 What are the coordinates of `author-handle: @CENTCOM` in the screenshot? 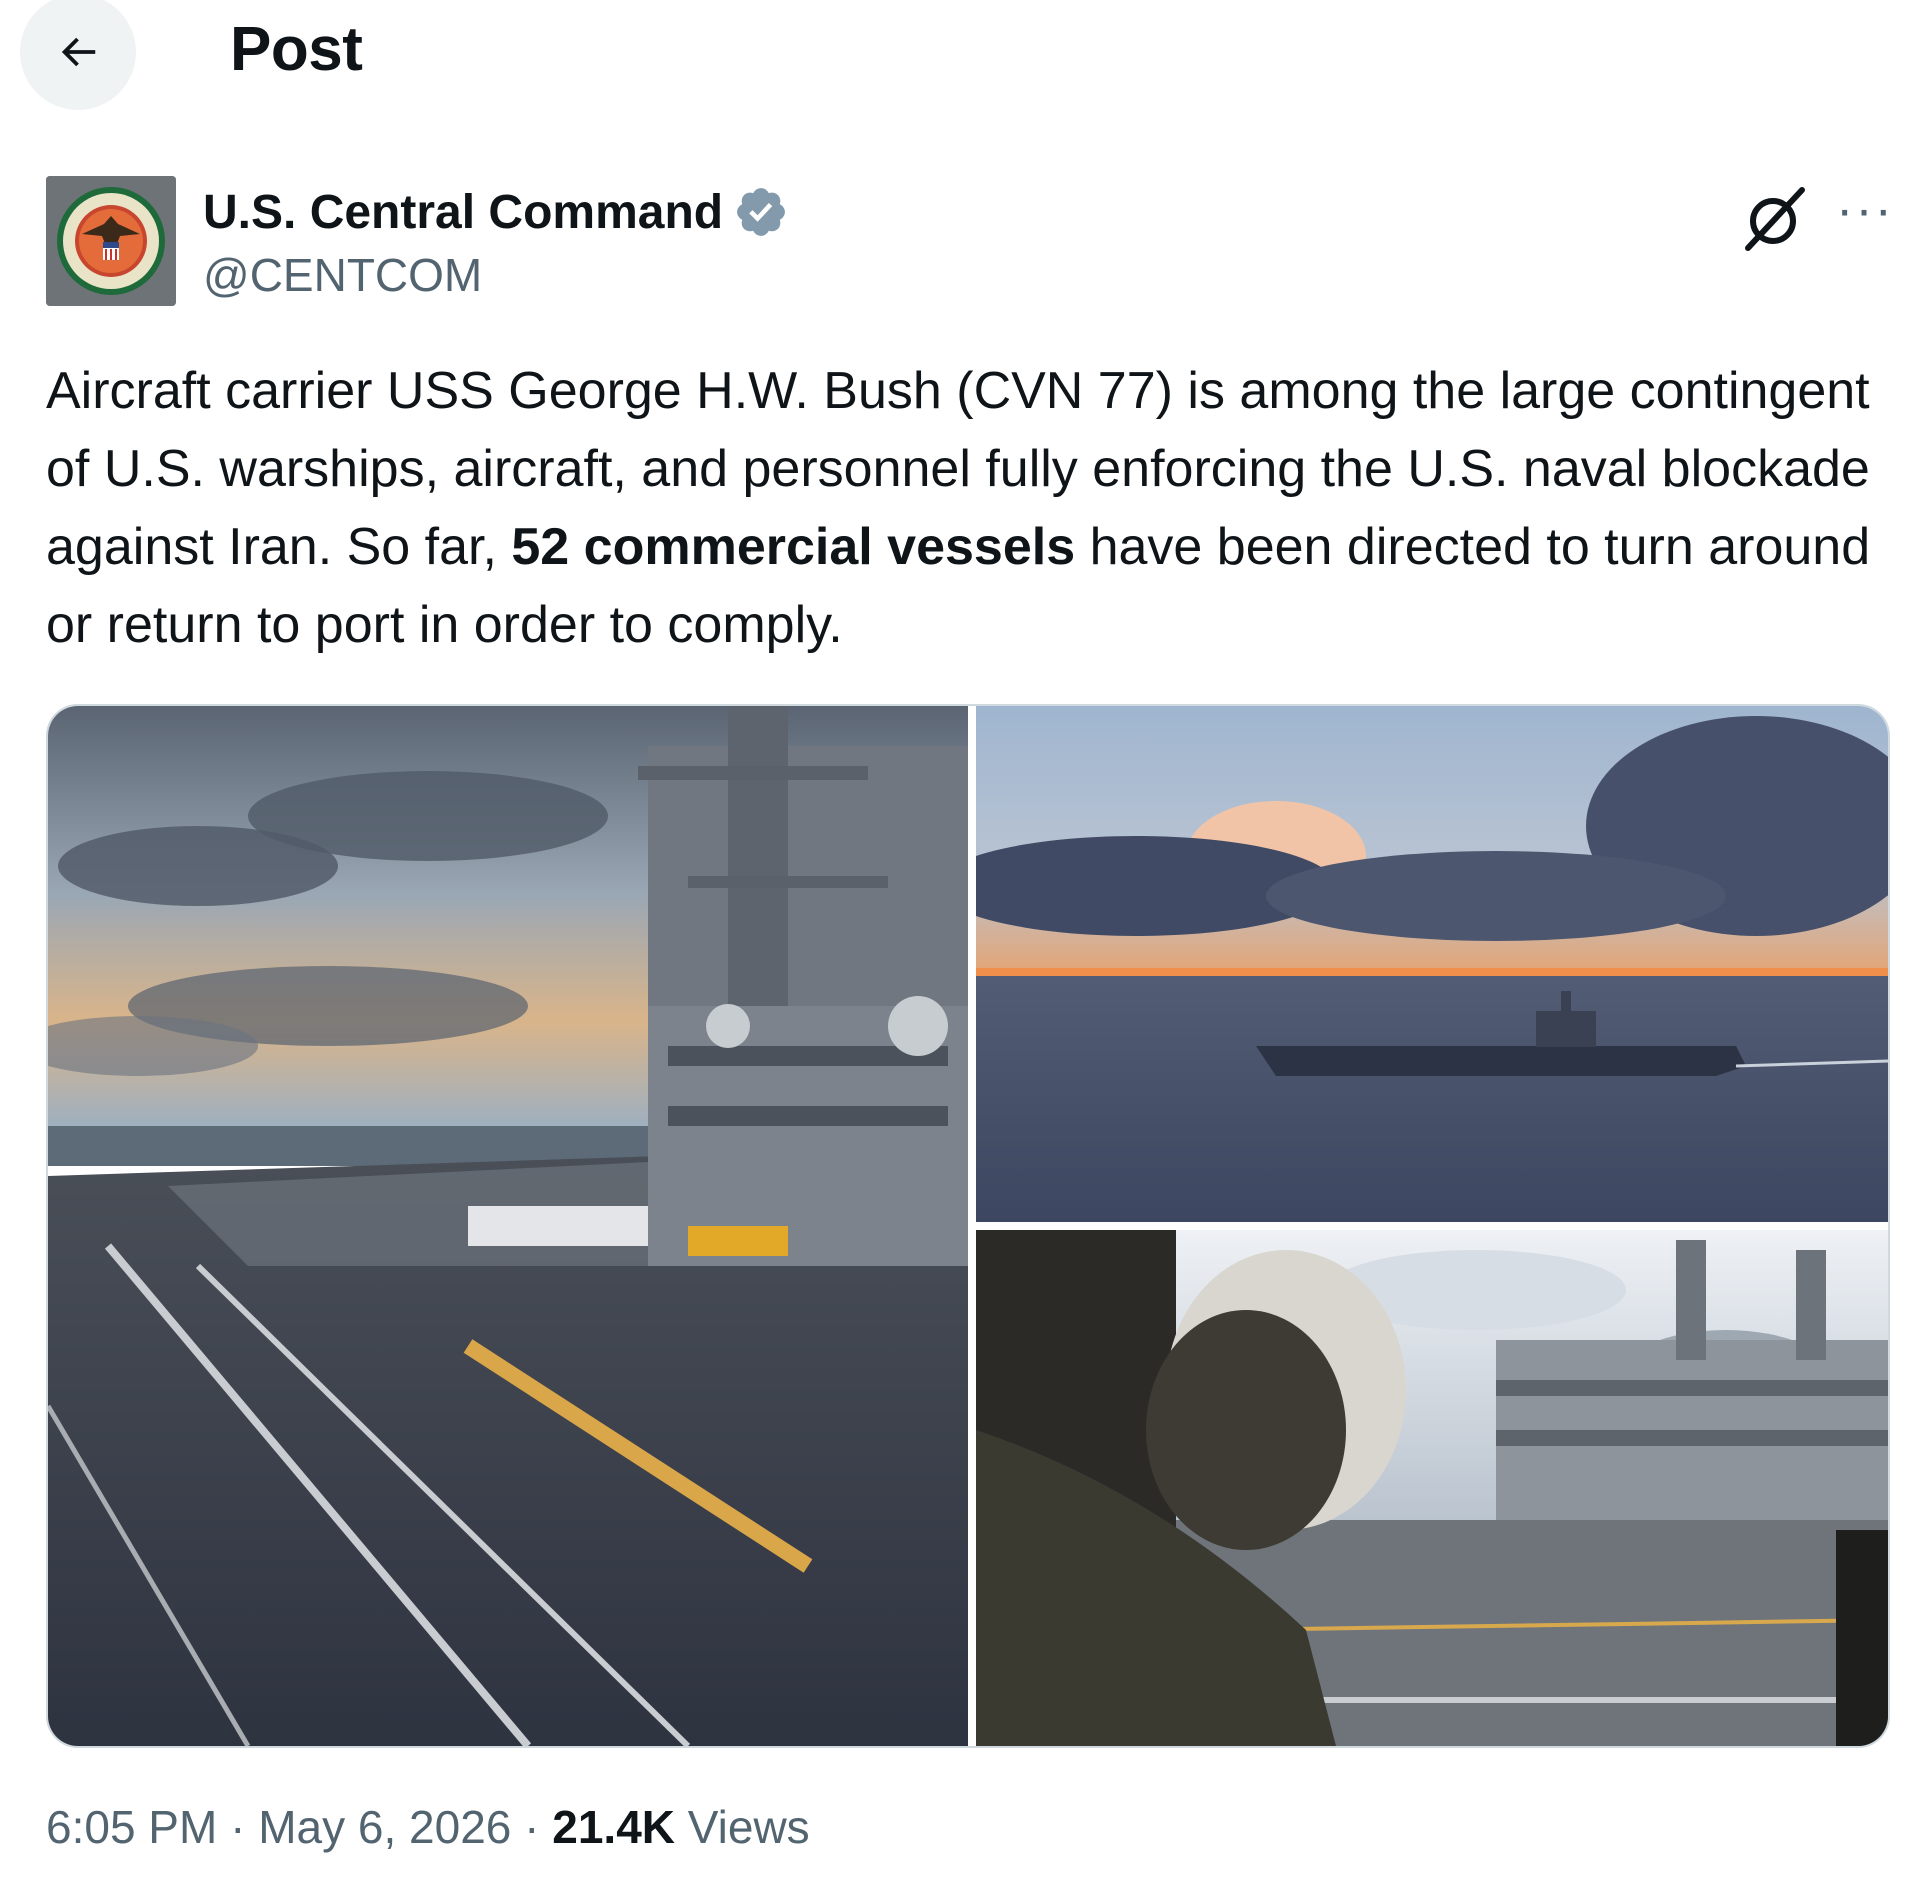 It's located at (342, 275).